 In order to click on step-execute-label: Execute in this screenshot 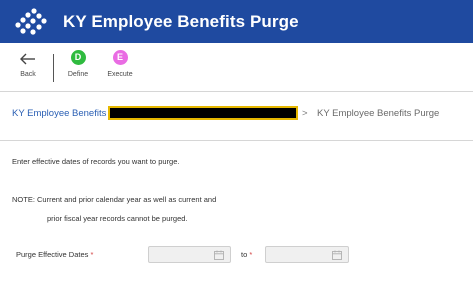, I will do `click(120, 74)`.